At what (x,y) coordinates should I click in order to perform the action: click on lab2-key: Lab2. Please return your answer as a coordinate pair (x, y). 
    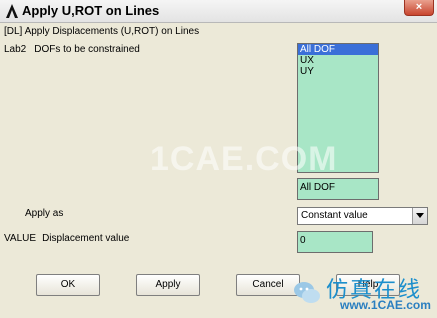
    Looking at the image, I should click on (15, 49).